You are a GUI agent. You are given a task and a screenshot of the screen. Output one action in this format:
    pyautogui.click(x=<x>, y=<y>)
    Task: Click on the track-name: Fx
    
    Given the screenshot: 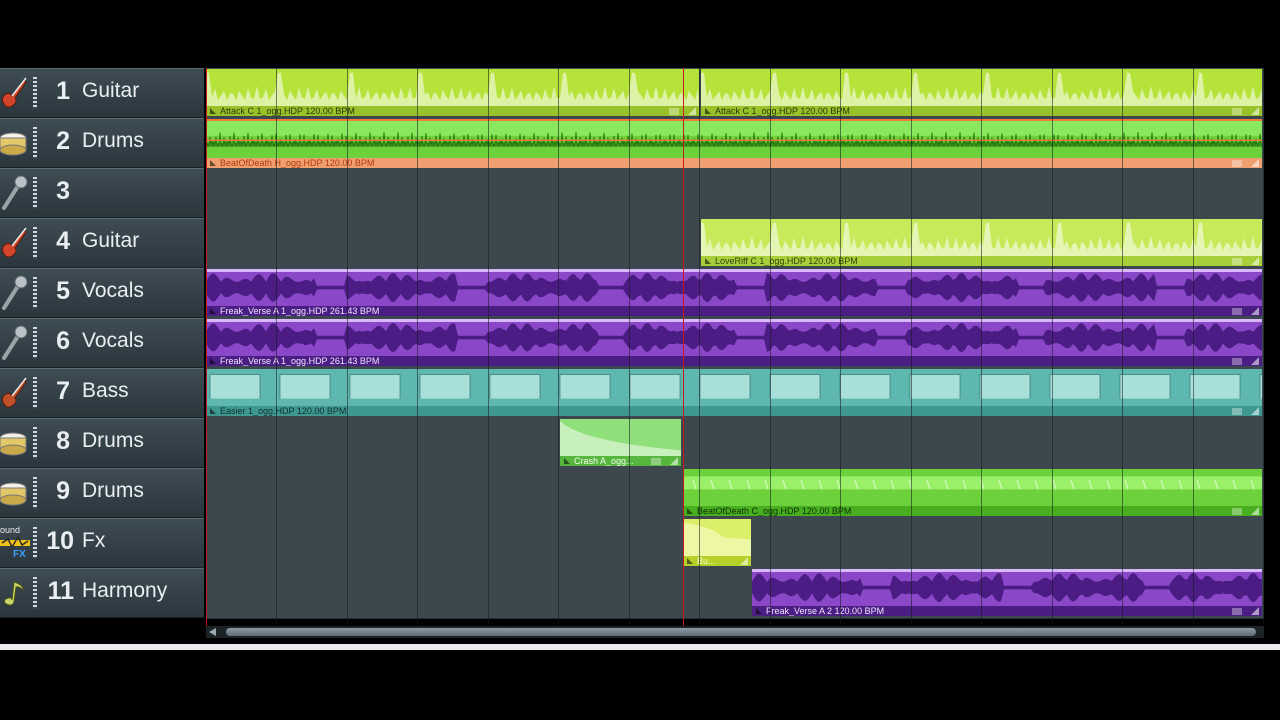 What is the action you would take?
    pyautogui.click(x=93, y=541)
    